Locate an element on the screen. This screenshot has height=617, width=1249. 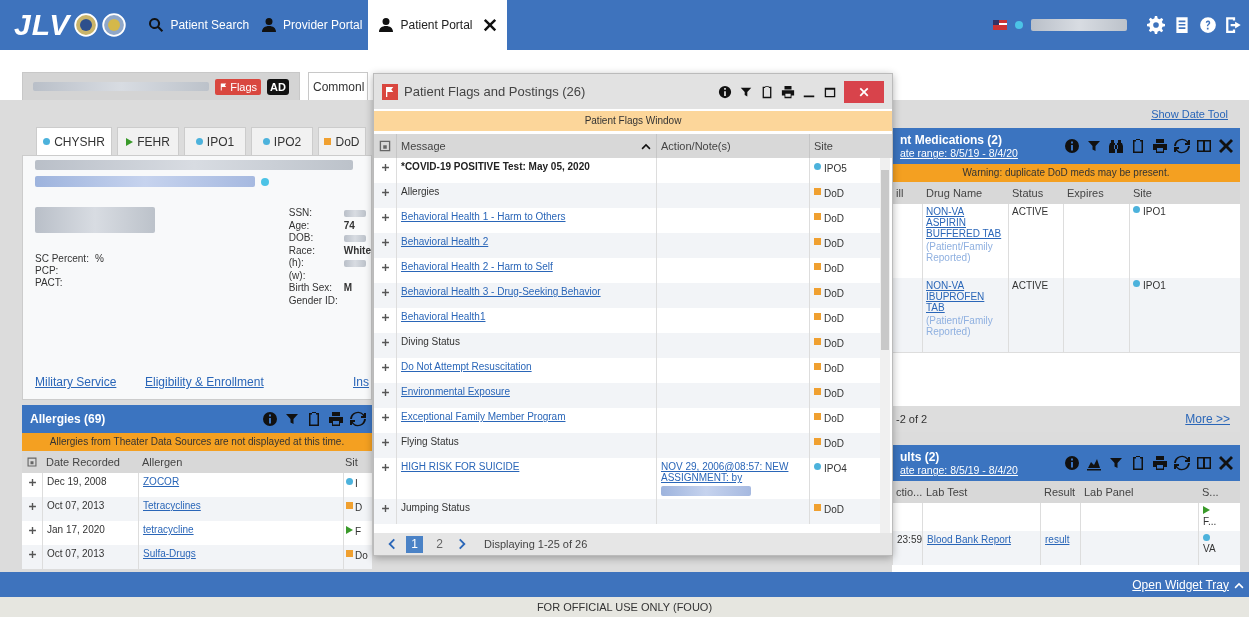
section-link: Eligibility & Enrollment is located at coordinates (249, 382).